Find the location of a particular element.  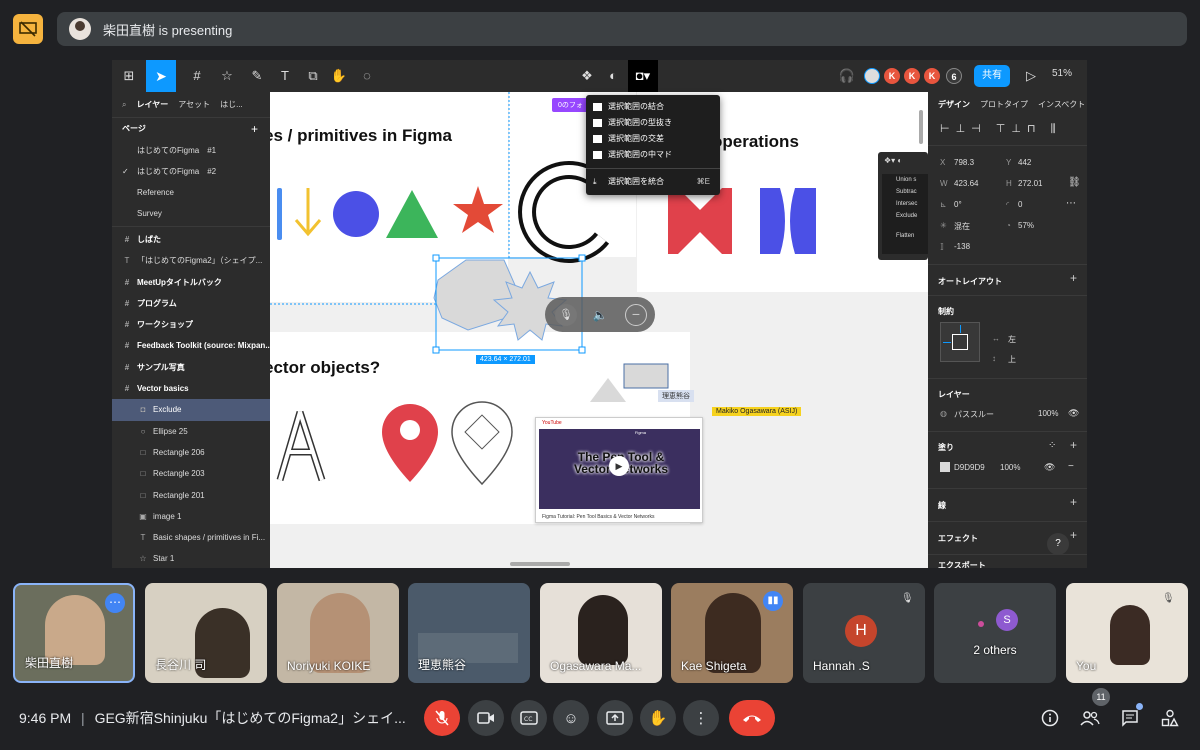

add-auto-layout-icon: + is located at coordinates (1073, 278).